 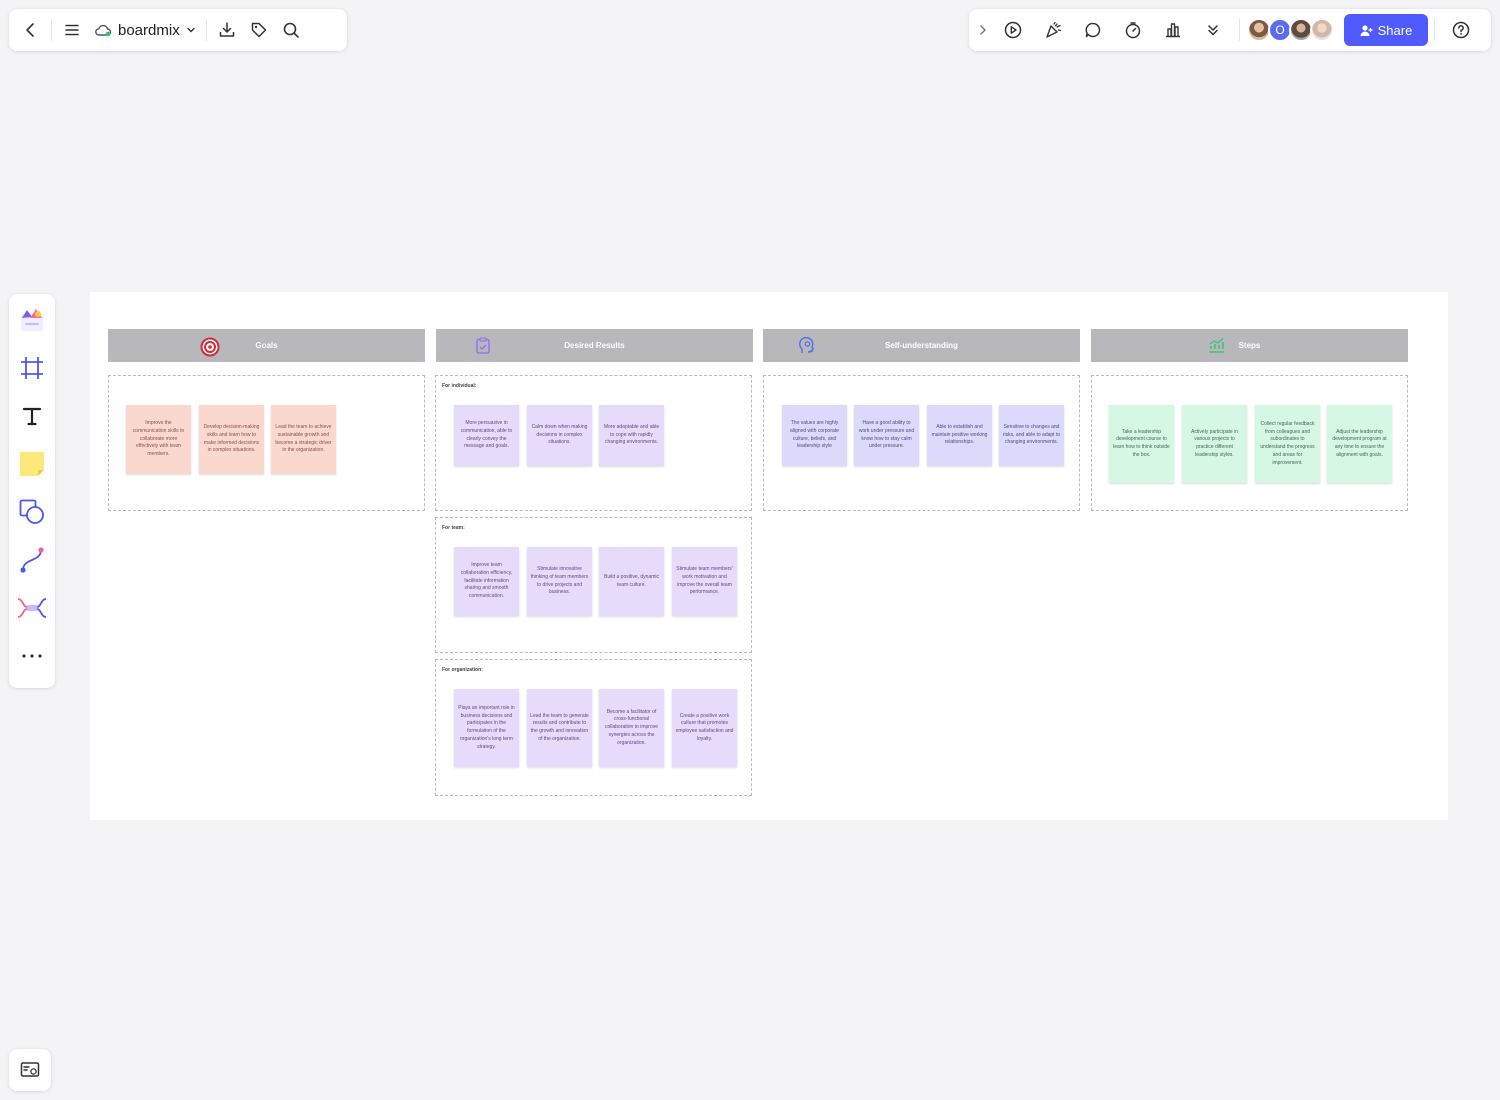 I want to click on connector-icon, so click(x=32, y=560).